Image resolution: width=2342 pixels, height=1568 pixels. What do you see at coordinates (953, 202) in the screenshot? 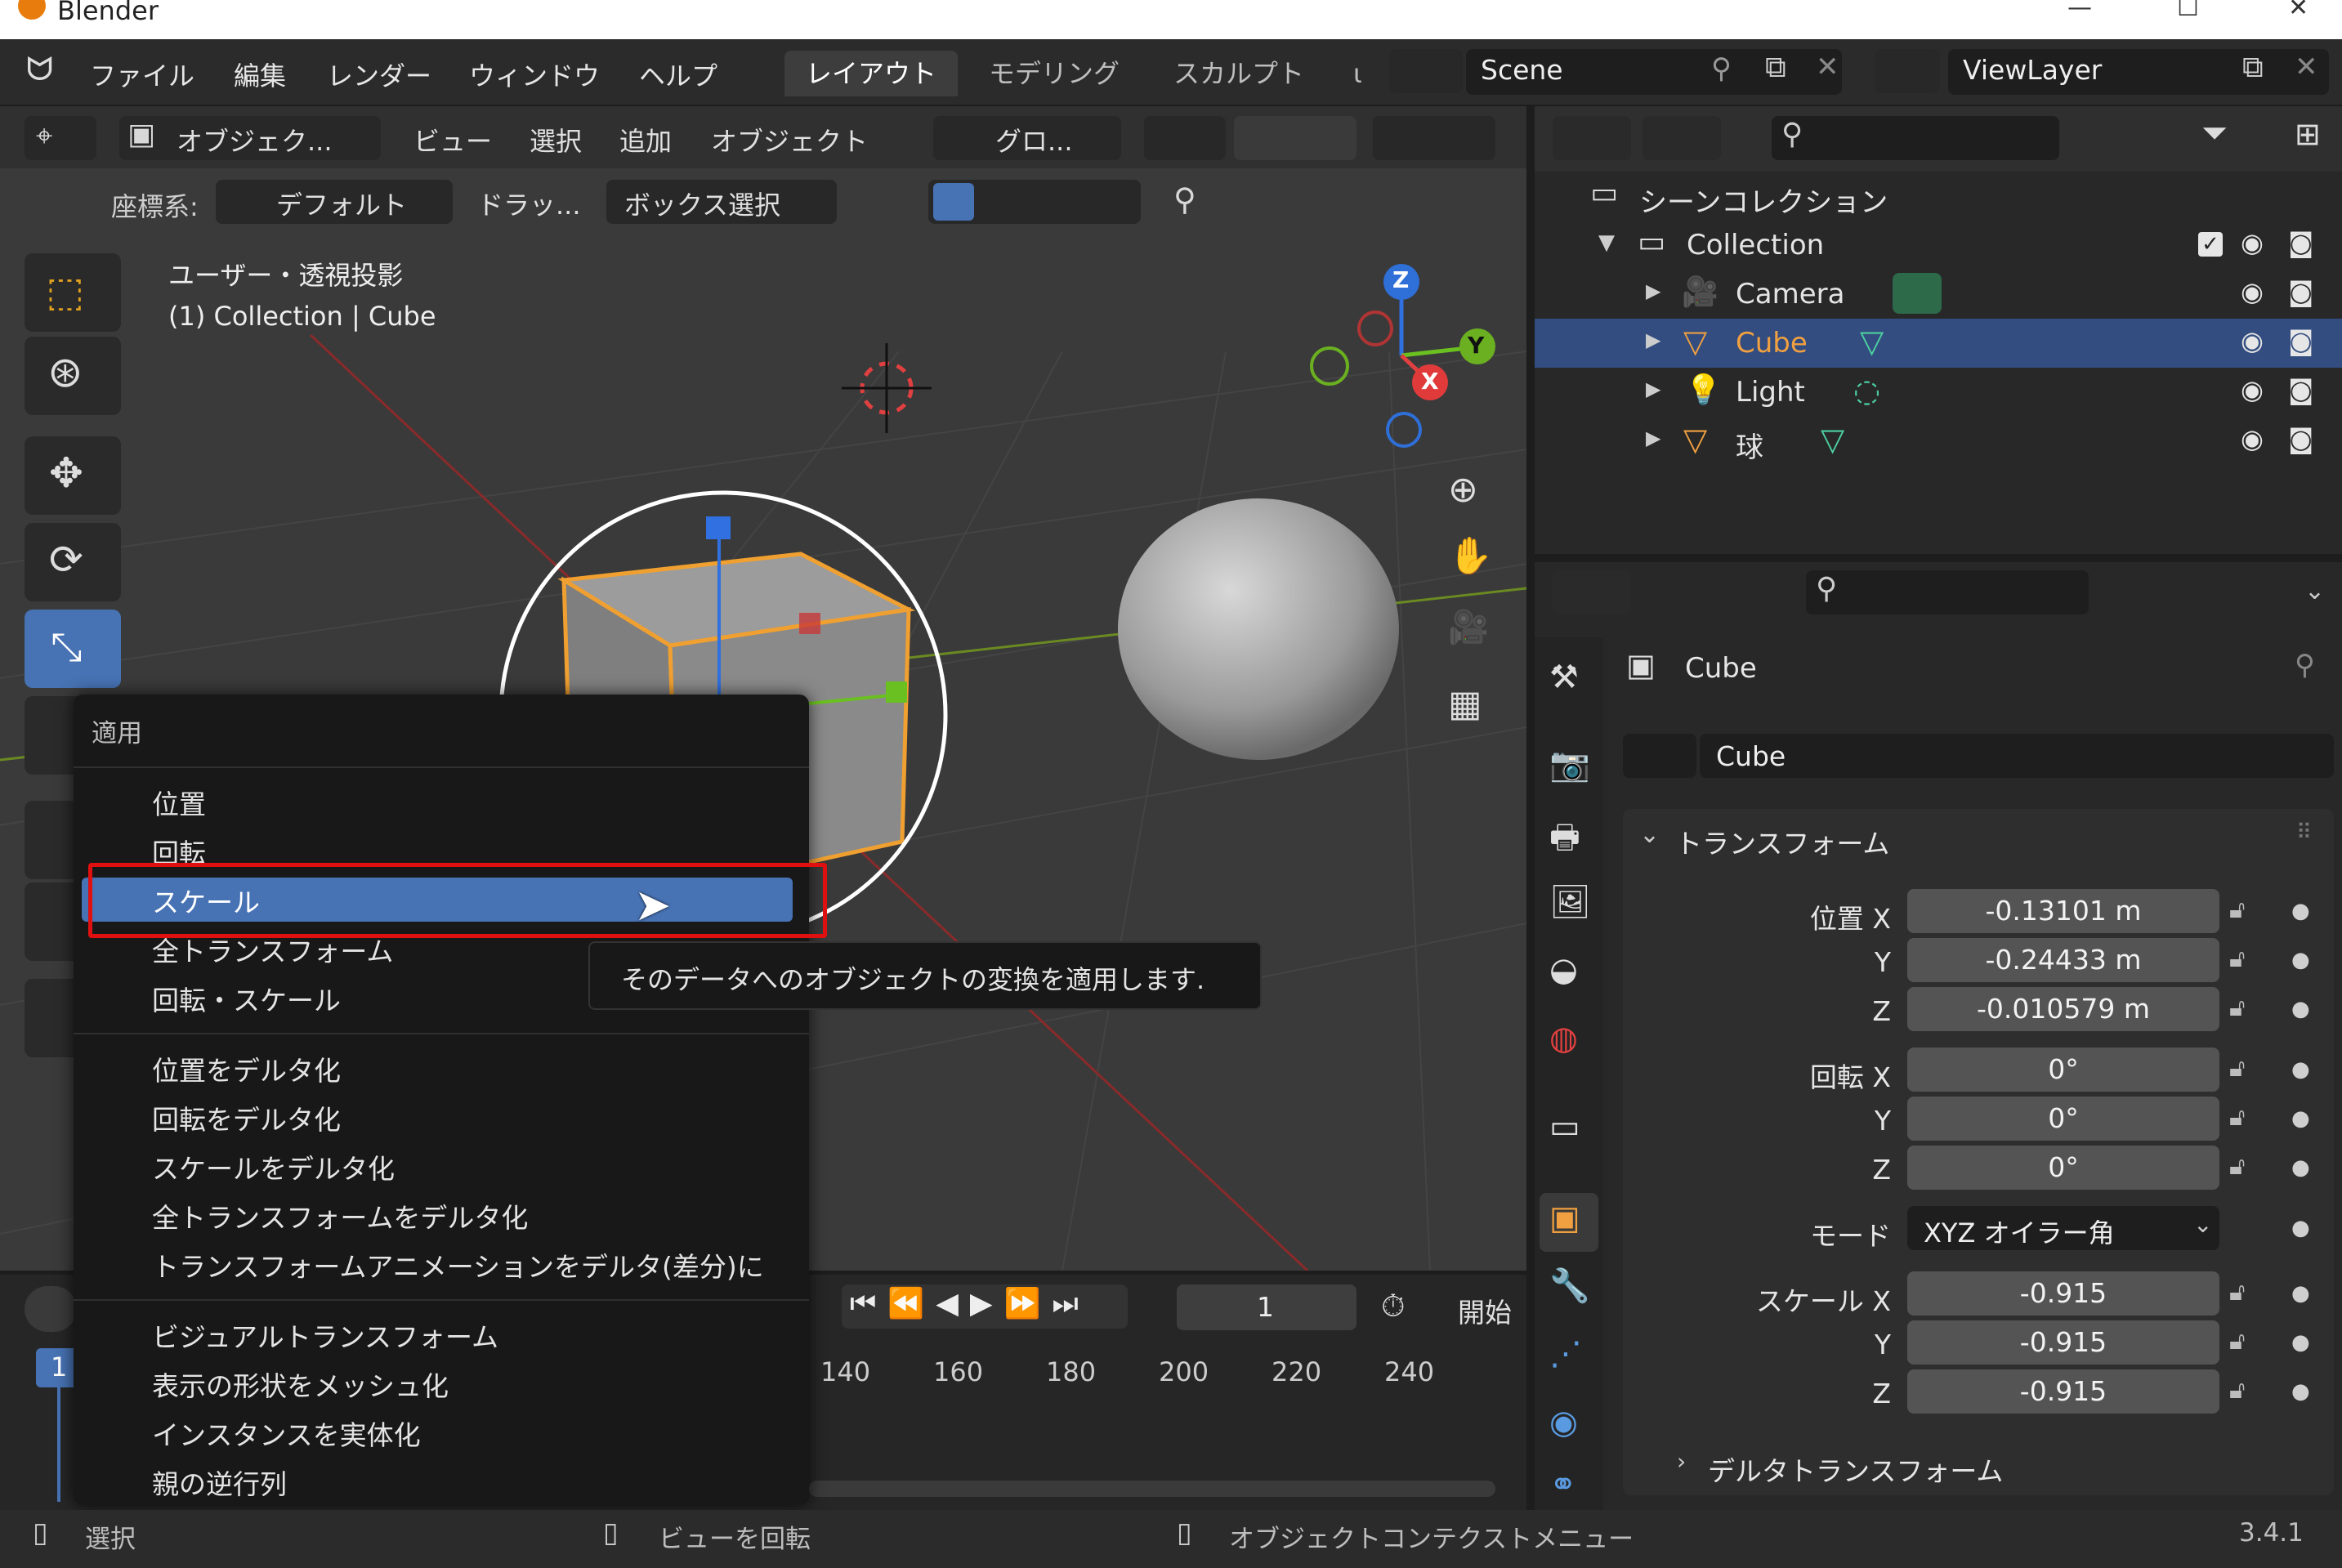
I see `solid-shading-icon` at bounding box center [953, 202].